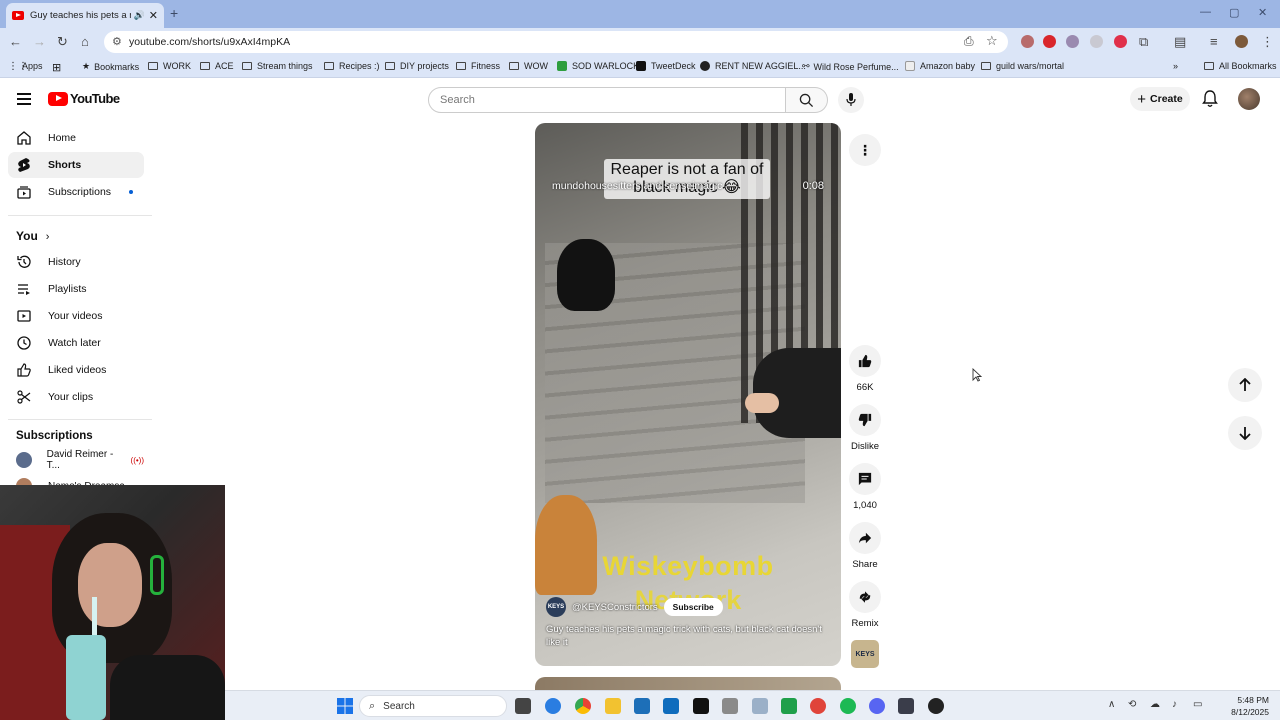  I want to click on speaker-icon: 🔊, so click(139, 15).